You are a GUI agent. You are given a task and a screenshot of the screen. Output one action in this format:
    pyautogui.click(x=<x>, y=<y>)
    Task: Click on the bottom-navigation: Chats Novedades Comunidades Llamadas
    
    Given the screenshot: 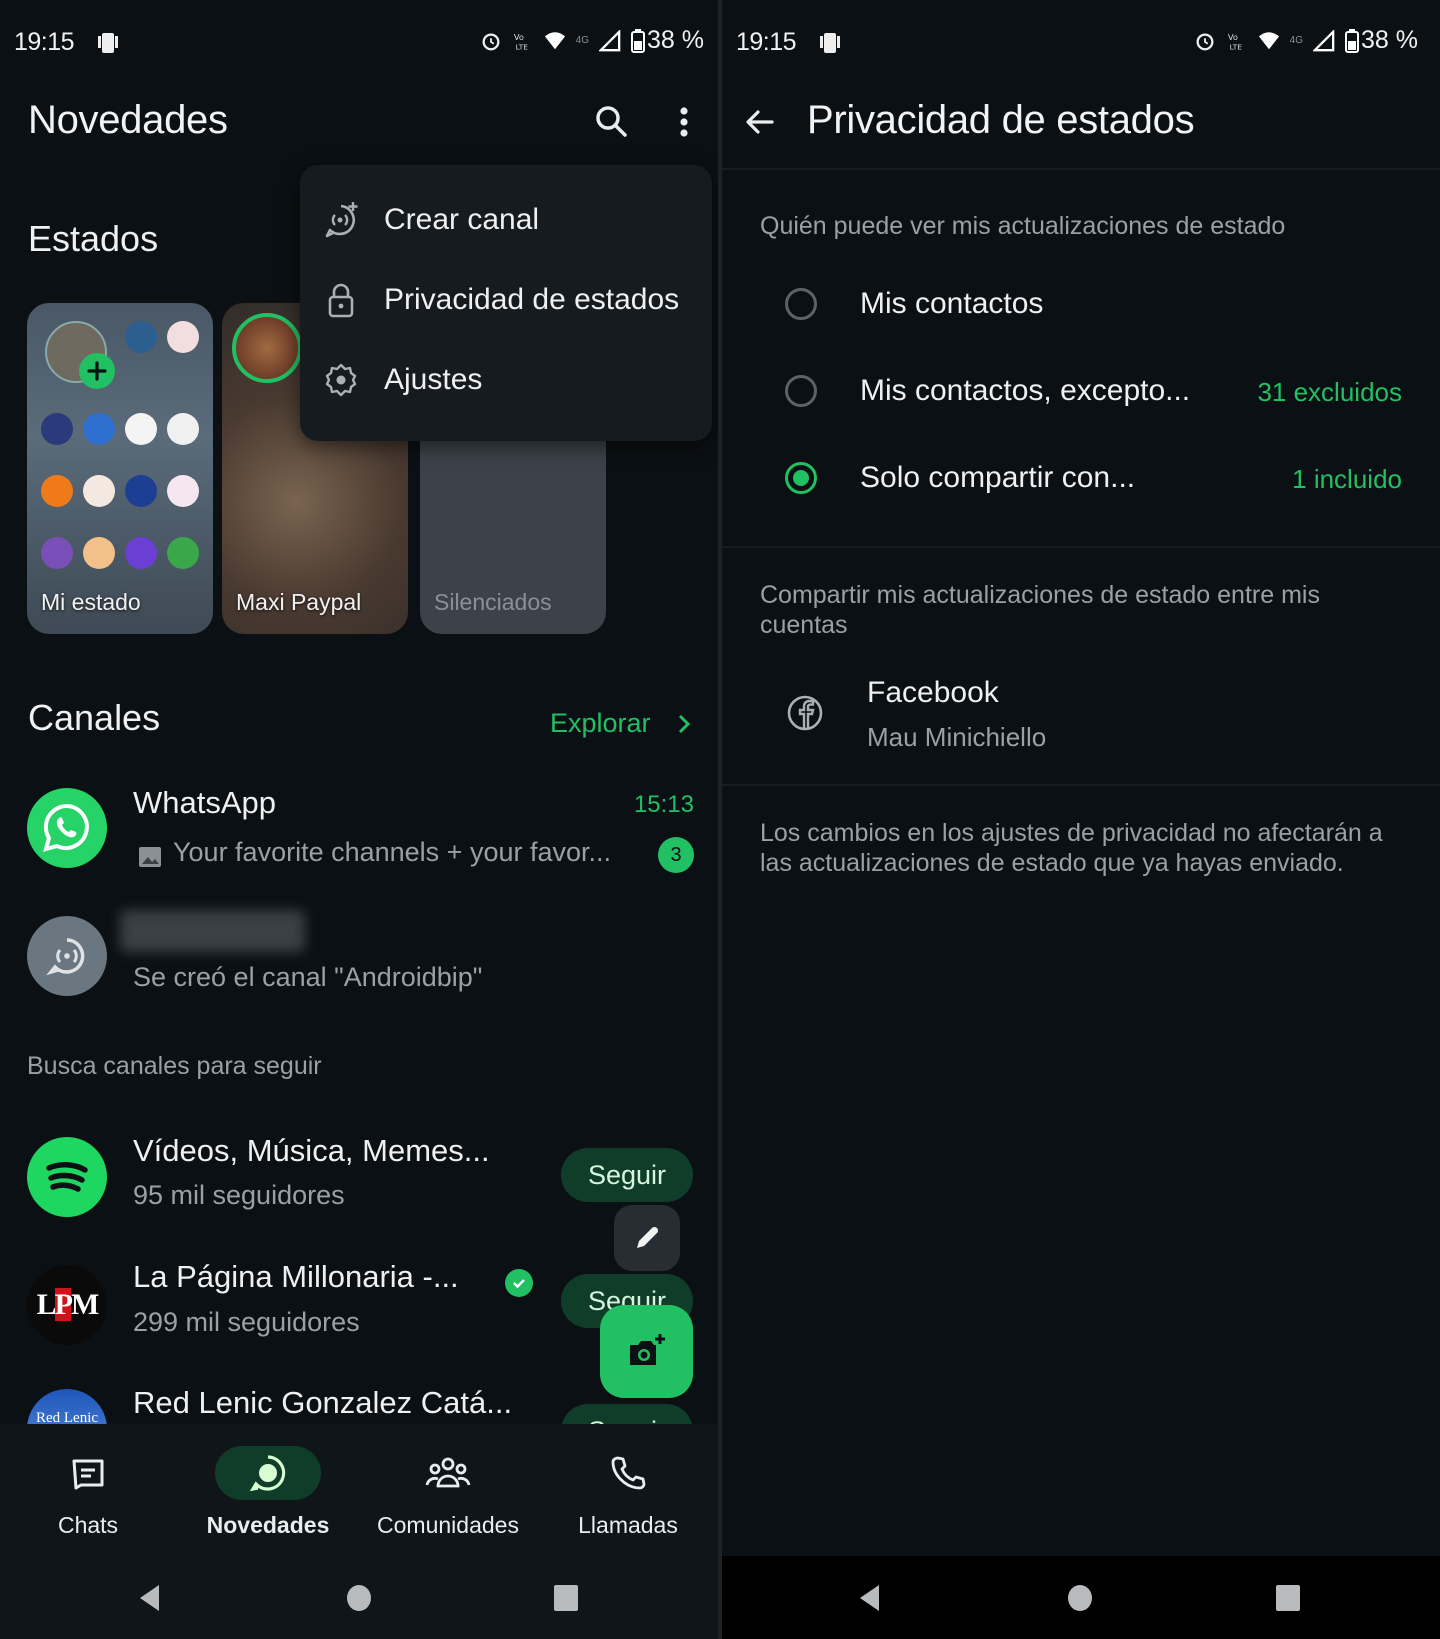 What is the action you would take?
    pyautogui.click(x=359, y=1490)
    